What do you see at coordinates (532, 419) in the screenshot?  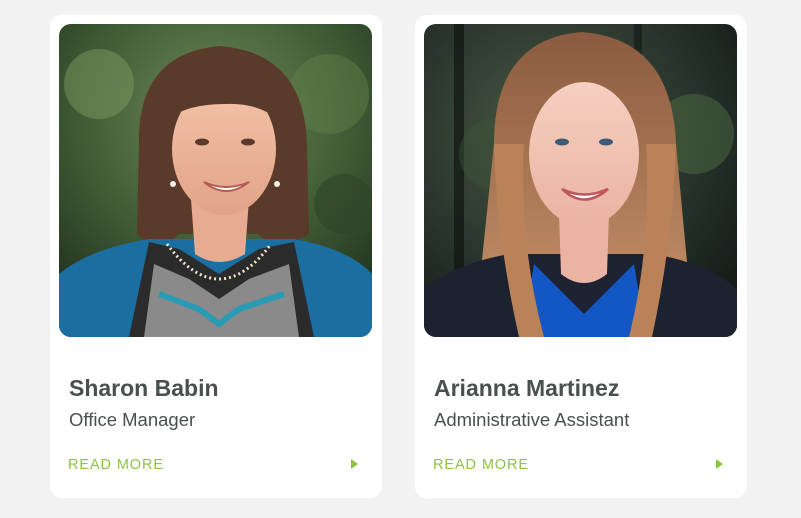 I see `member-role: Administrative Assistant` at bounding box center [532, 419].